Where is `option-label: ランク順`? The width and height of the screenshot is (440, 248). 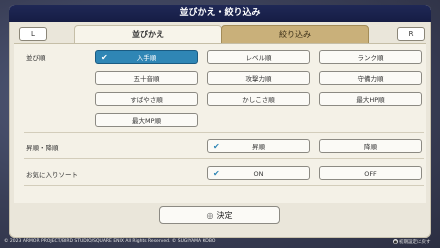 option-label: ランク順 is located at coordinates (370, 58).